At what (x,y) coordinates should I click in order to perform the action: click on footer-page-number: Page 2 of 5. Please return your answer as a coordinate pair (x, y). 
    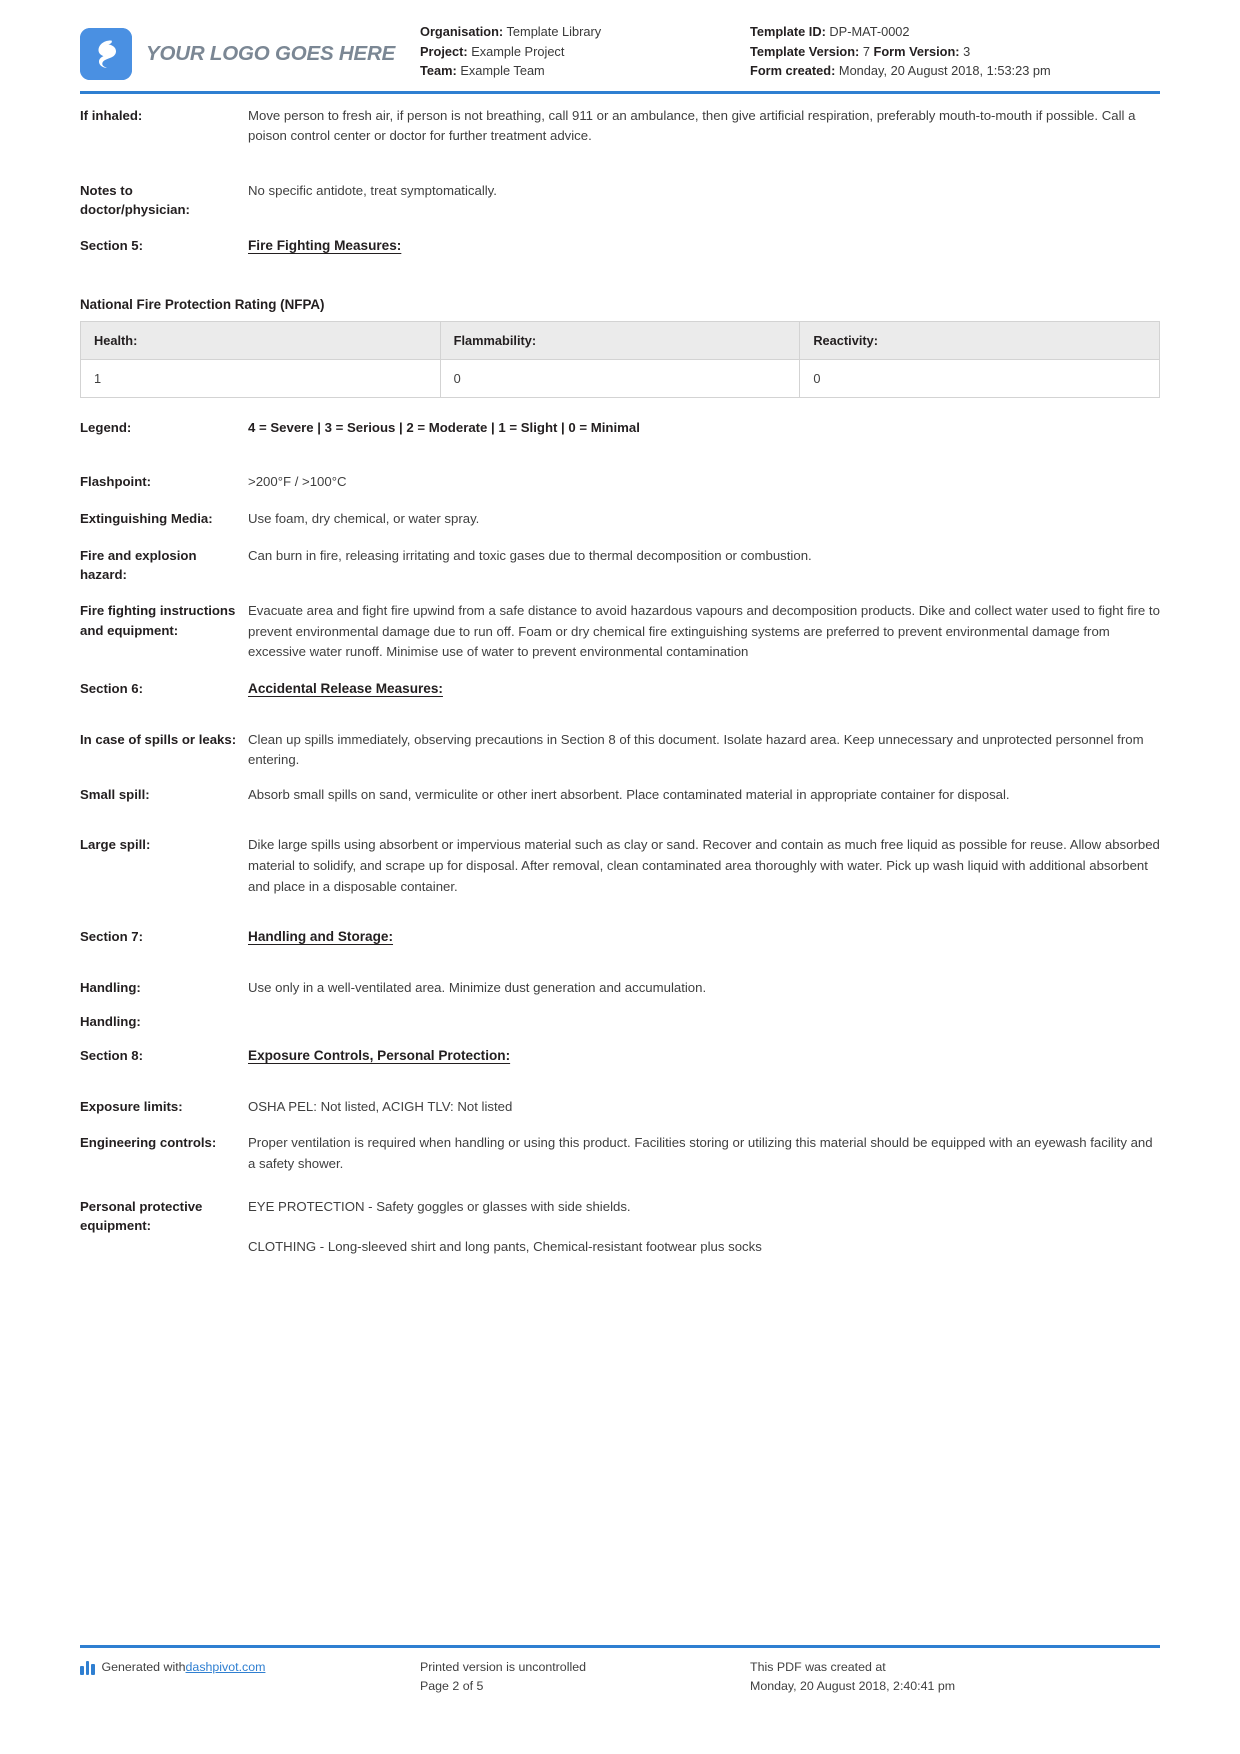
    Looking at the image, I should click on (452, 1686).